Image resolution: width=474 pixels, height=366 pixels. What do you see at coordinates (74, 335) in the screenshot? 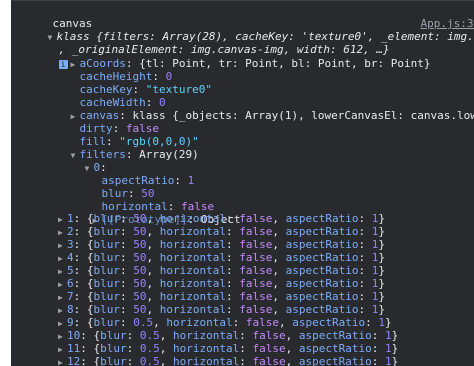
I see `filter-index: 10` at bounding box center [74, 335].